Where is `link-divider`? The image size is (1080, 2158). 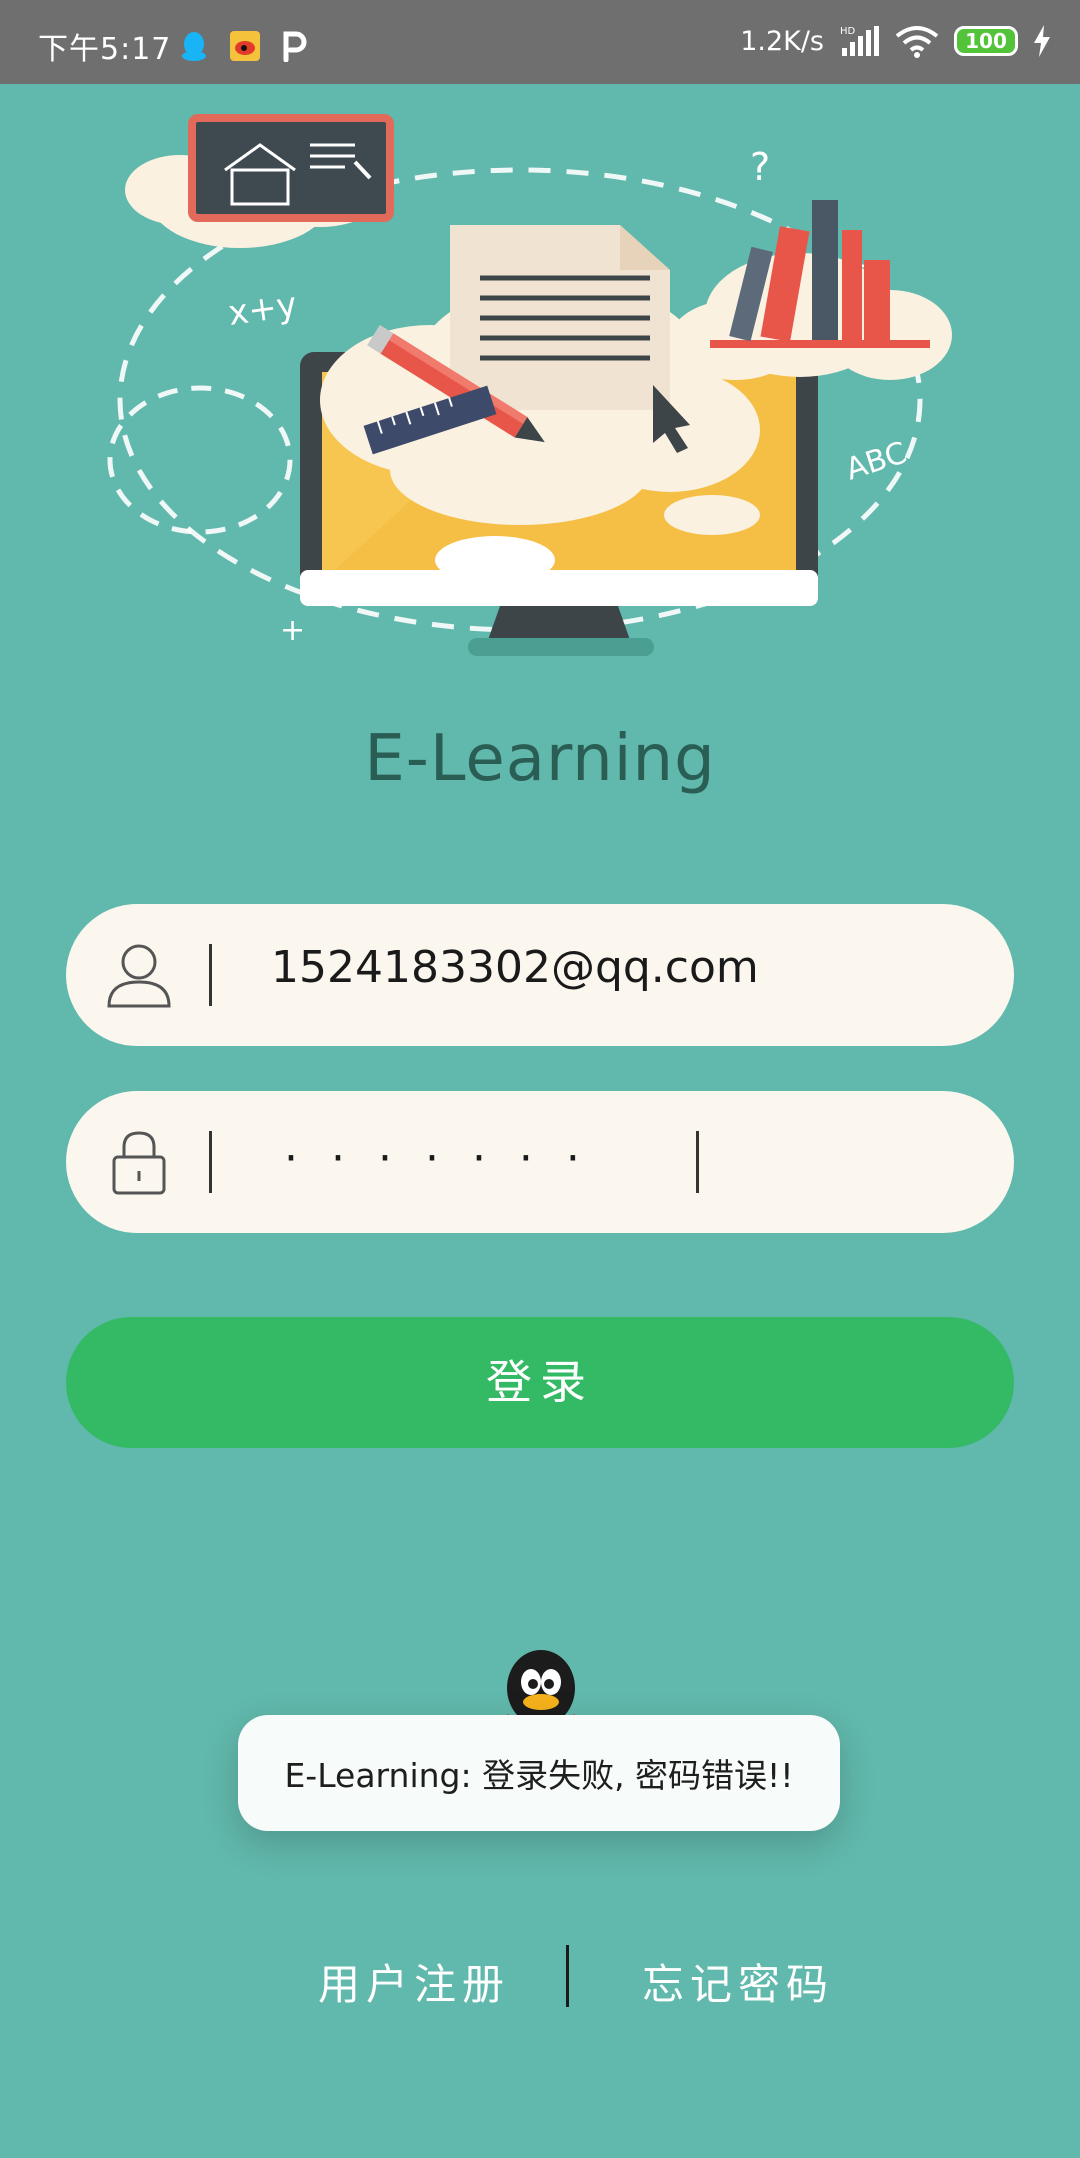 link-divider is located at coordinates (567, 1976).